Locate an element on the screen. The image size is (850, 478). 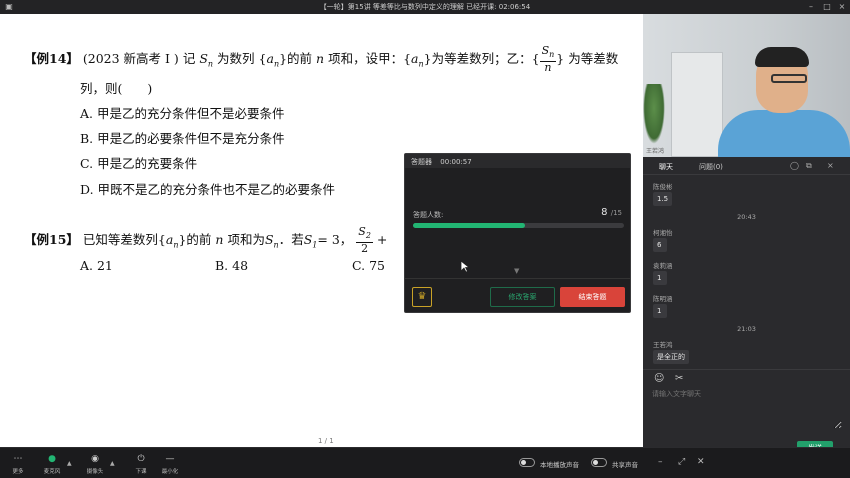
q15-option-a: A. 21 is located at coordinates (96, 265).